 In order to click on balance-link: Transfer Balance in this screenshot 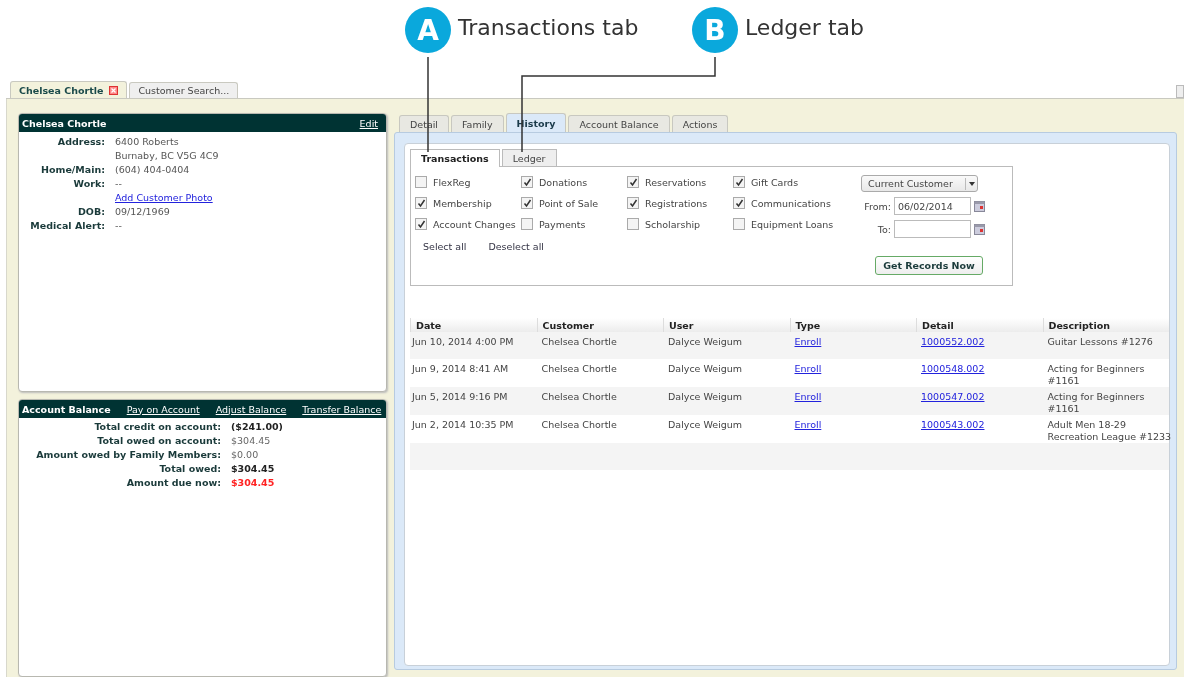, I will do `click(342, 409)`.